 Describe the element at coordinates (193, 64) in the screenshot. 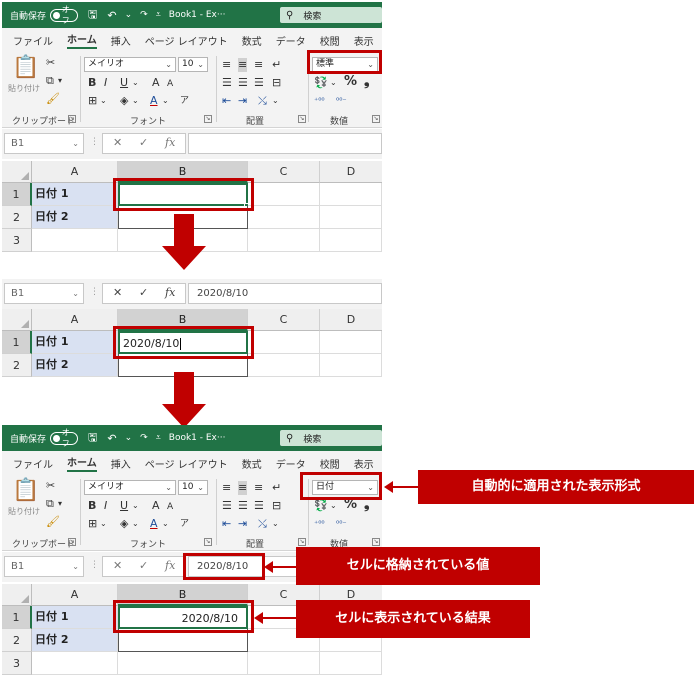

I see `font-size-combo: 10 ⌄` at that location.